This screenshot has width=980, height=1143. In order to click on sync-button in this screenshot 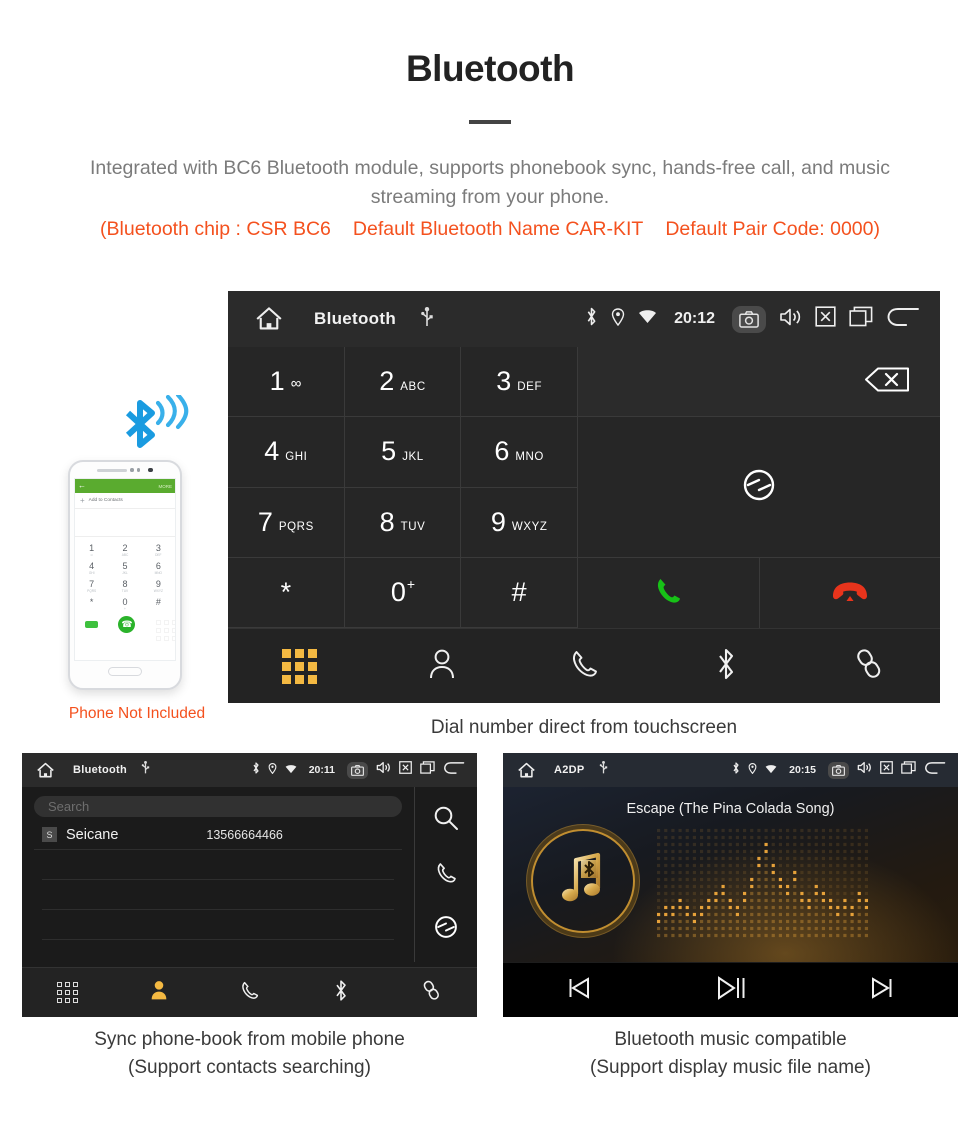, I will do `click(759, 487)`.